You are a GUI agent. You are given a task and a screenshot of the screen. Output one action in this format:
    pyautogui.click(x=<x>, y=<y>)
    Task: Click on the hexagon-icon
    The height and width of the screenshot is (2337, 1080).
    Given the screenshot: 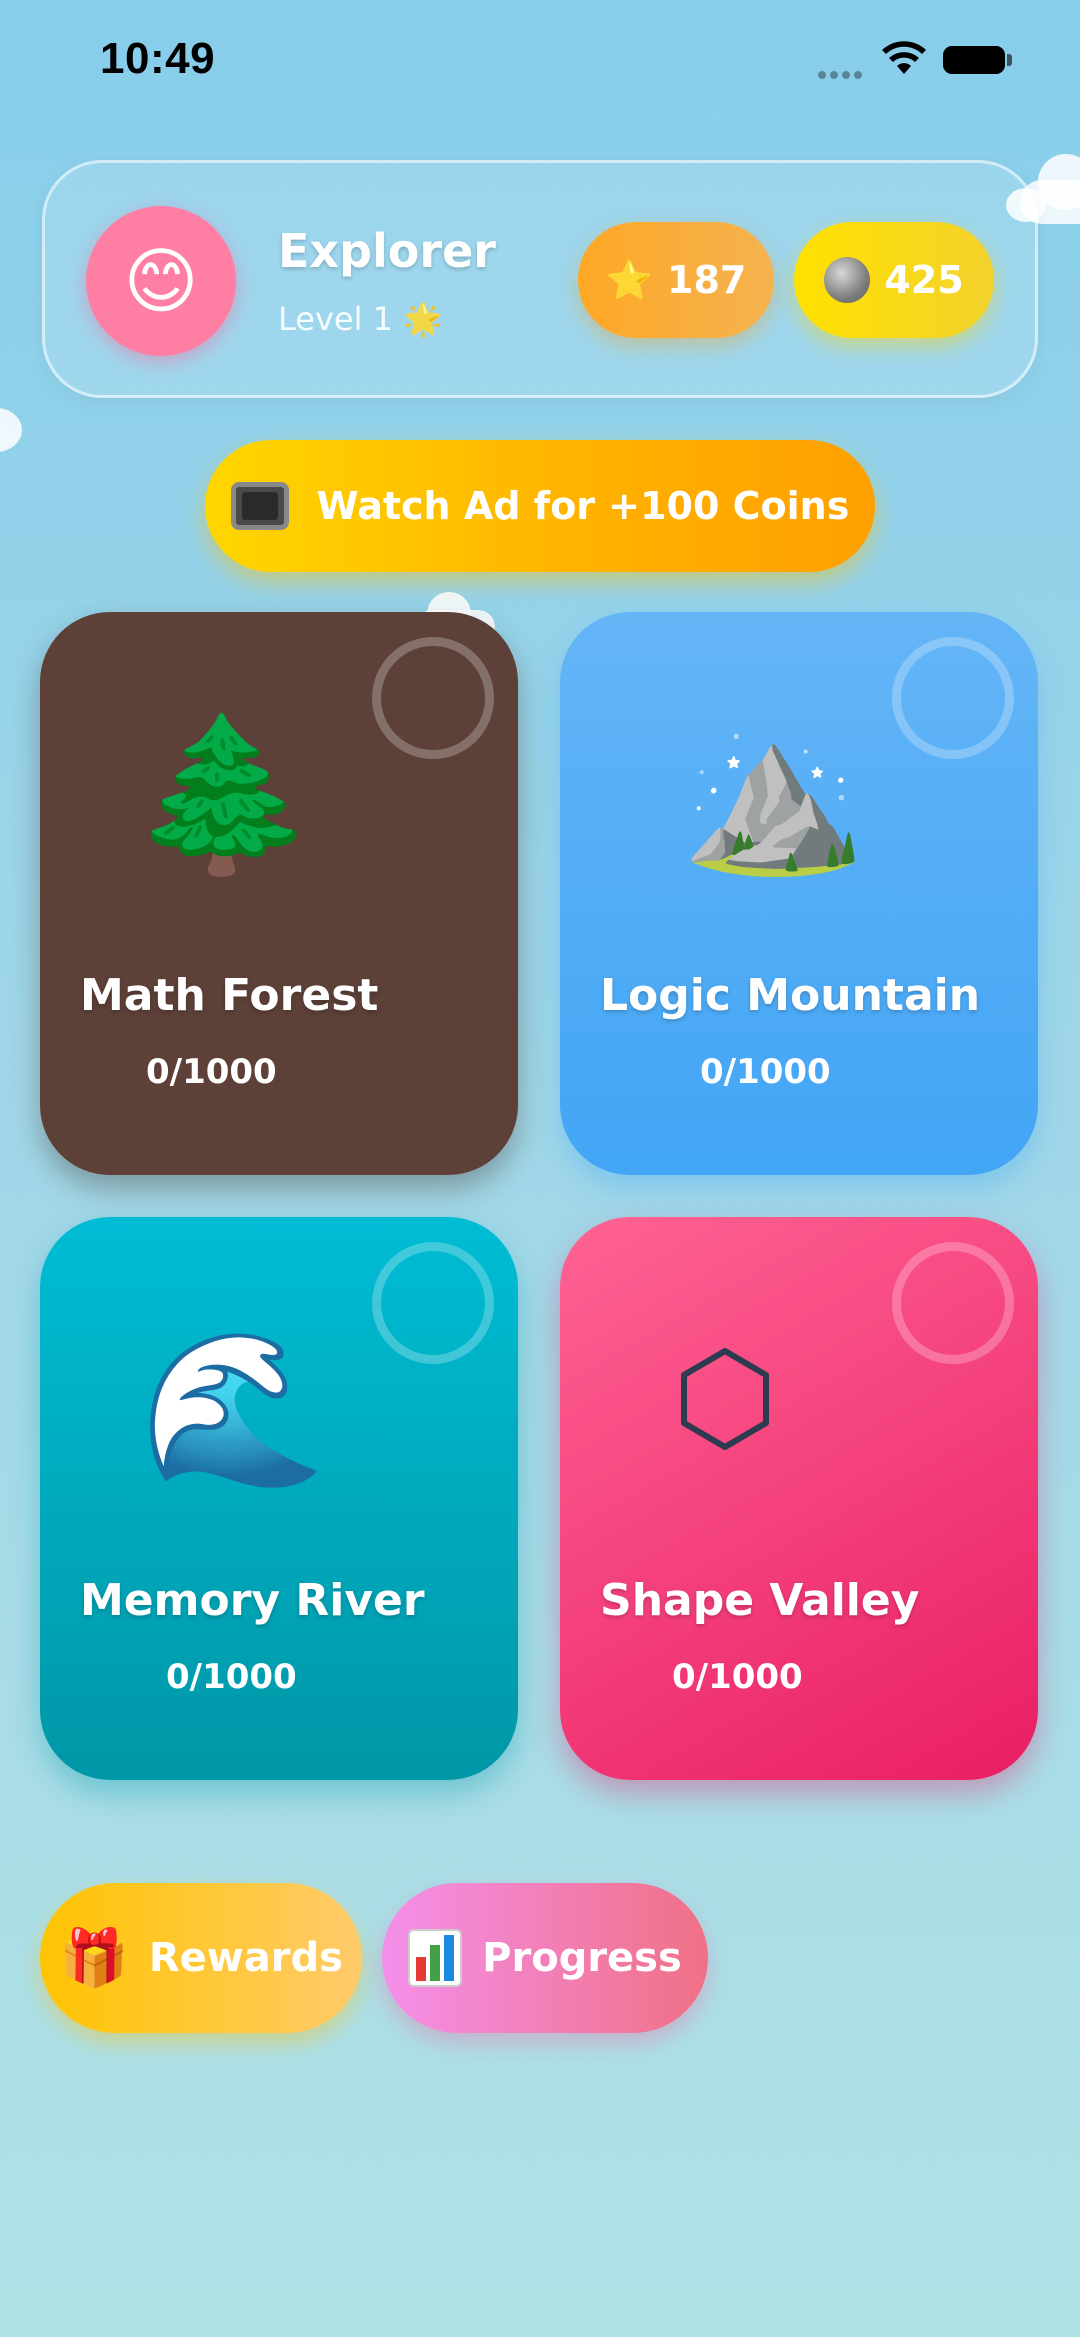 What is the action you would take?
    pyautogui.click(x=725, y=1399)
    